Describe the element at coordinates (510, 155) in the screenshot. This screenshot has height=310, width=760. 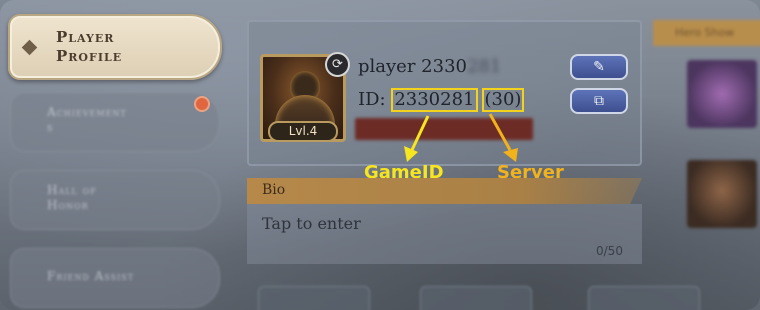
I see `server-arrow-head` at that location.